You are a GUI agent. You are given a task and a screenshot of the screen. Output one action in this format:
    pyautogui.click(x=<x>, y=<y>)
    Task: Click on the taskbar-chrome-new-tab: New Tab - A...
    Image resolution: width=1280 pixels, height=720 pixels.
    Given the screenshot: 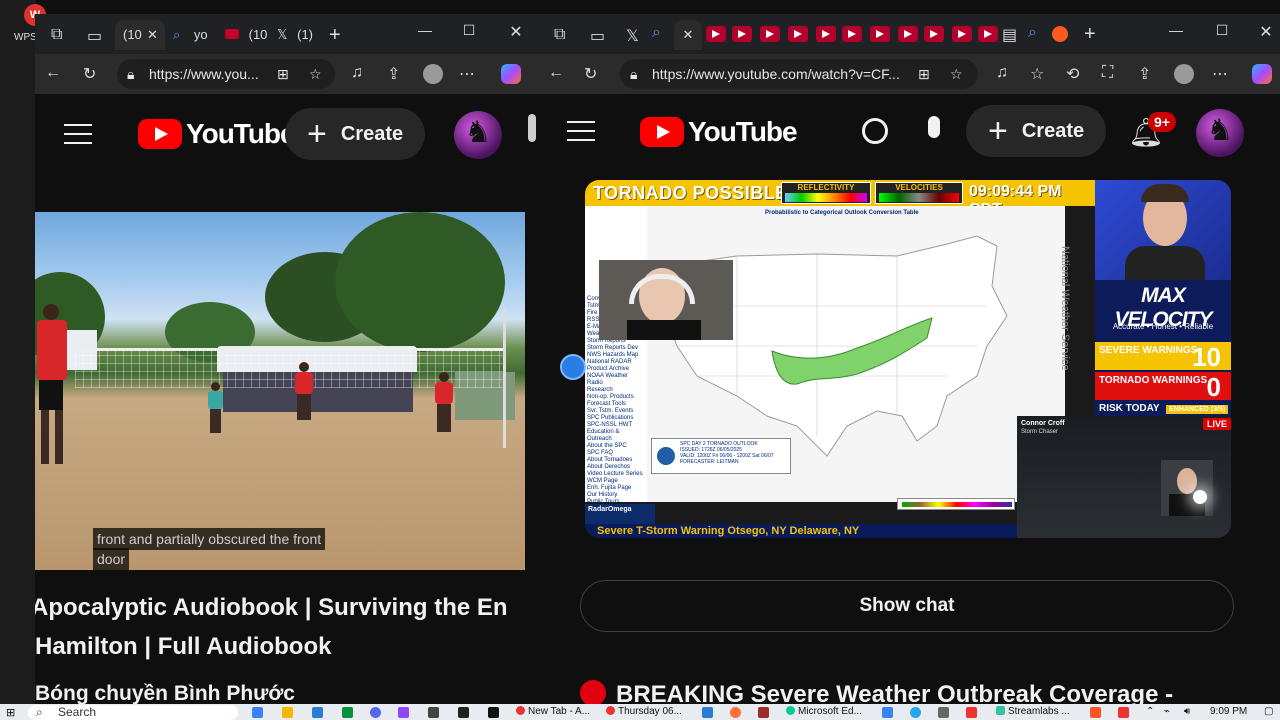 What is the action you would take?
    pyautogui.click(x=553, y=711)
    